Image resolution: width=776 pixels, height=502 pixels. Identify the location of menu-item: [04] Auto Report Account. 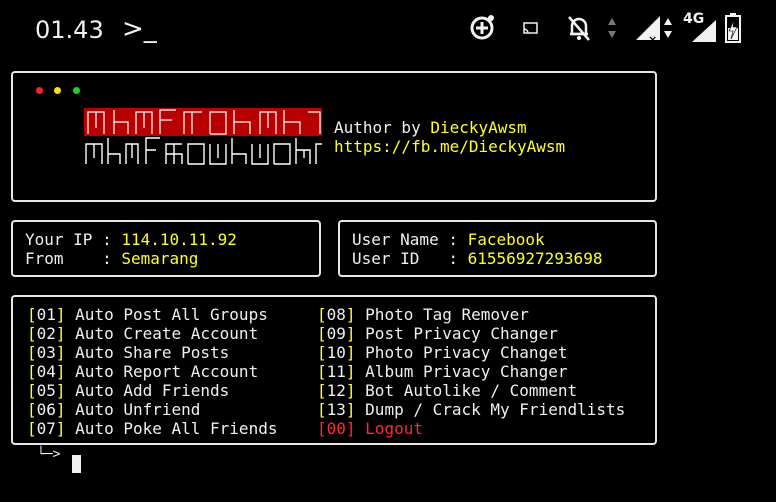
(152, 371).